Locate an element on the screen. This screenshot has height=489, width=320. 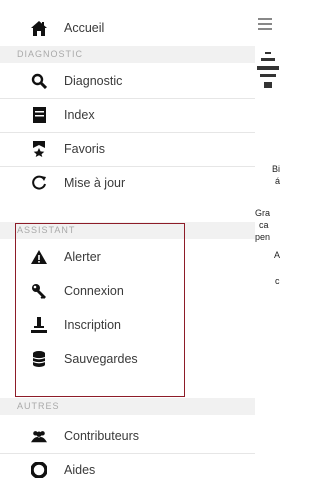
peek-text: ca is located at coordinates (264, 225).